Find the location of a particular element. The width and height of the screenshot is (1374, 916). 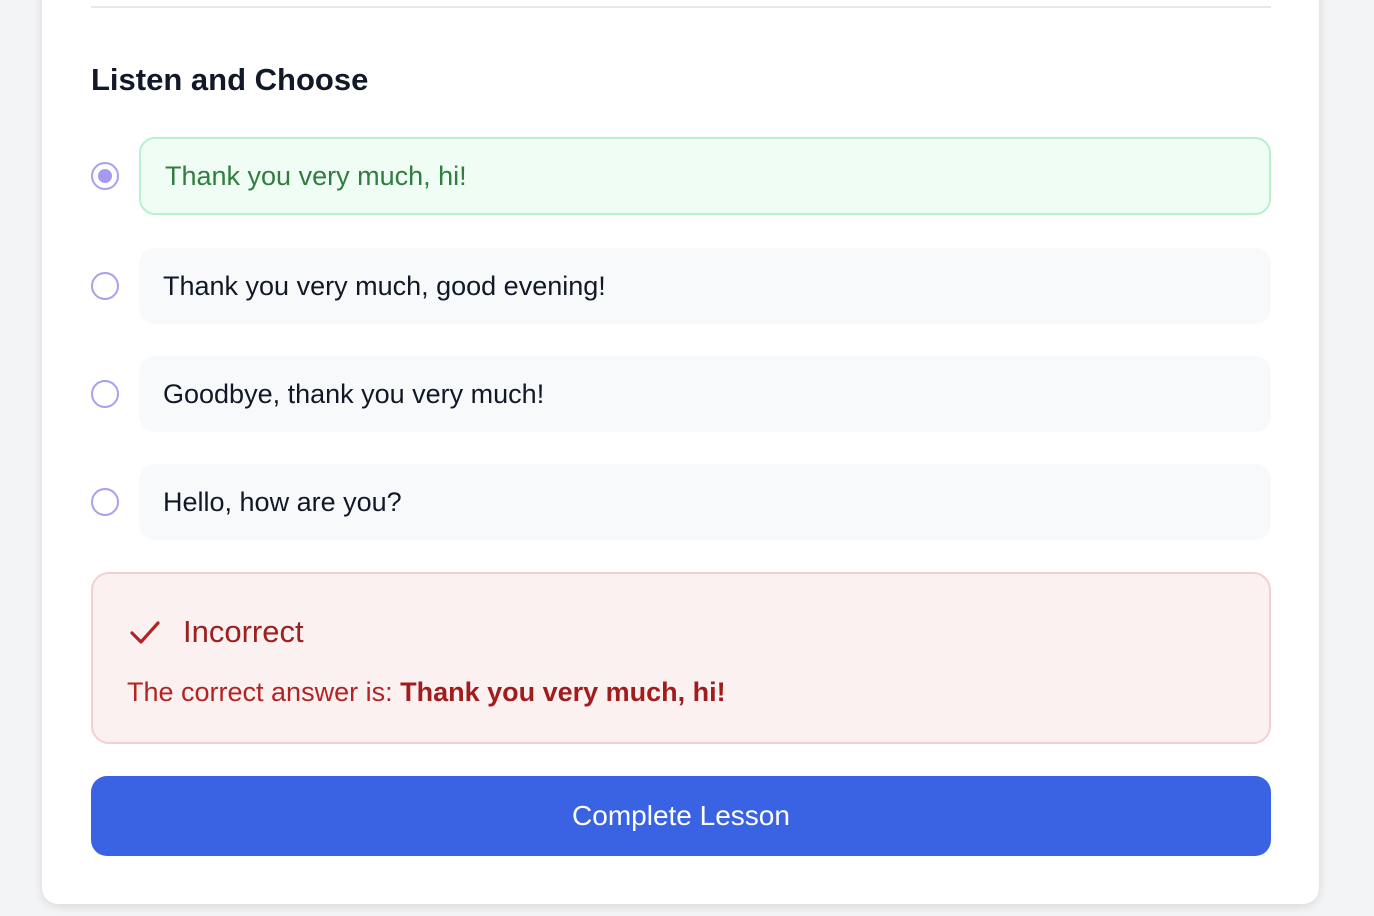

correct-answer: Thank you very much, hi! is located at coordinates (563, 692).